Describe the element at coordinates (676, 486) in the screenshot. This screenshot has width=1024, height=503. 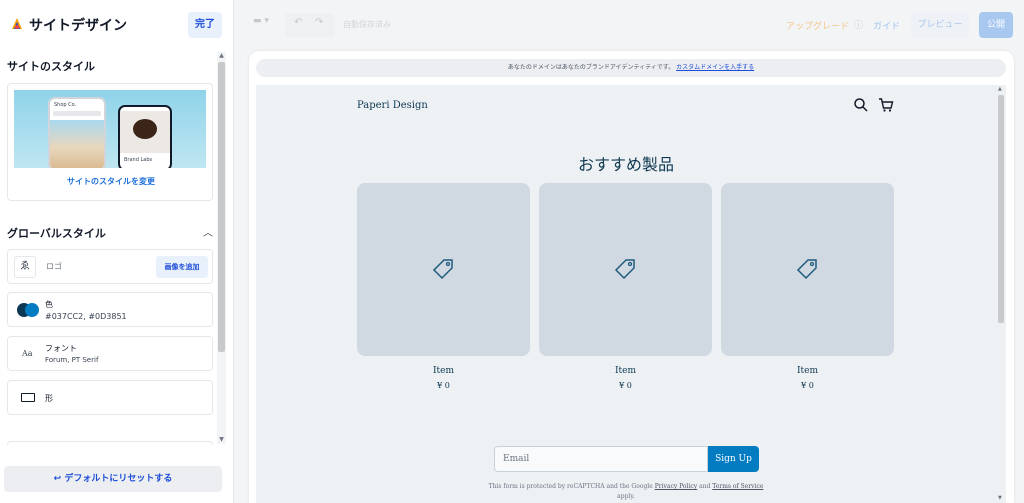
I see `privacy-policy-link: Privacy Policy` at that location.